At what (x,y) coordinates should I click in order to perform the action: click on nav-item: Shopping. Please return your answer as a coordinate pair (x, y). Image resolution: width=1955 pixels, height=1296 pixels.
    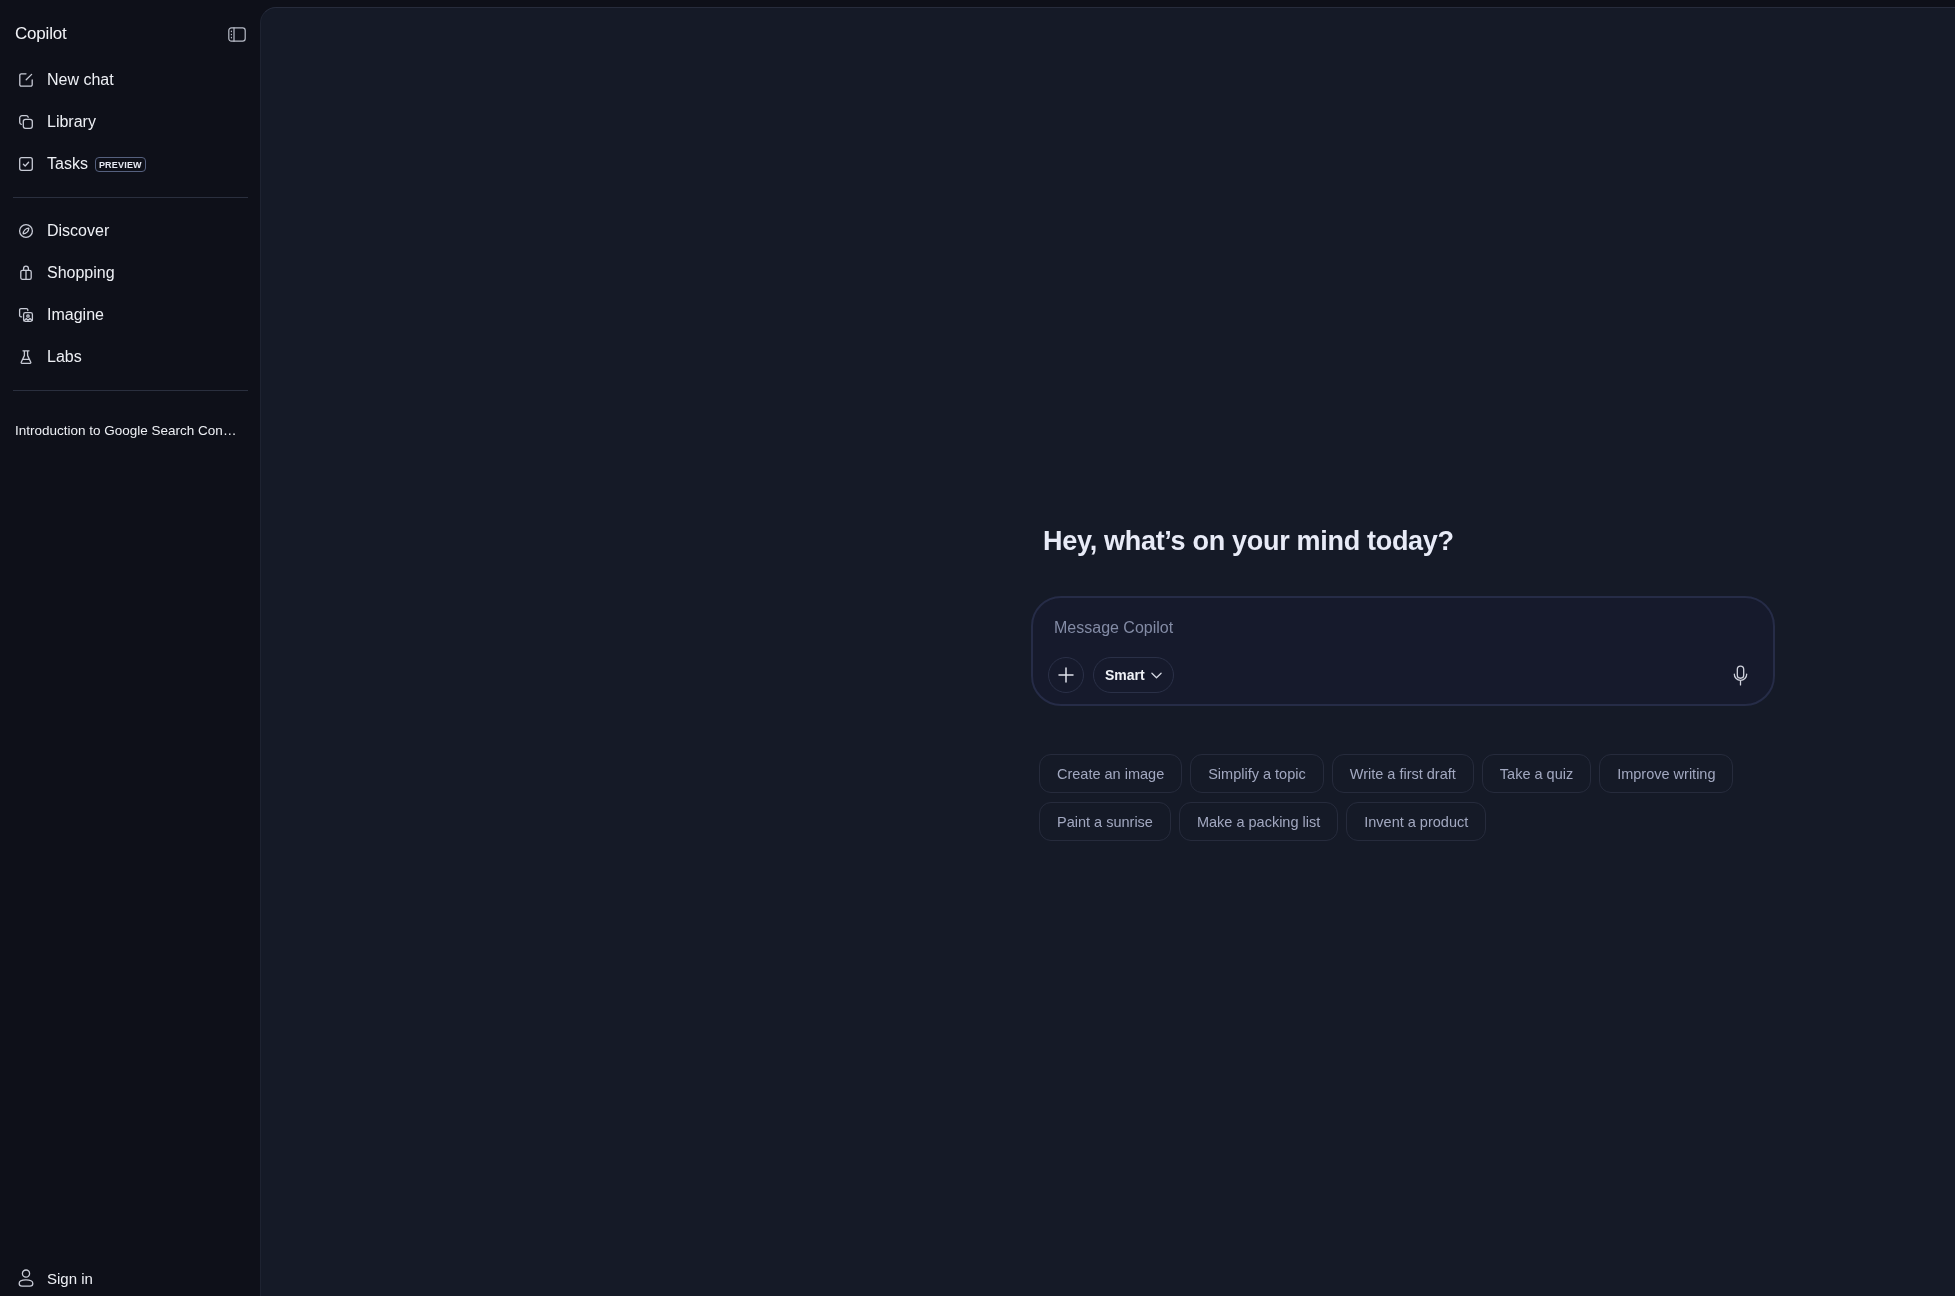
    Looking at the image, I should click on (130, 273).